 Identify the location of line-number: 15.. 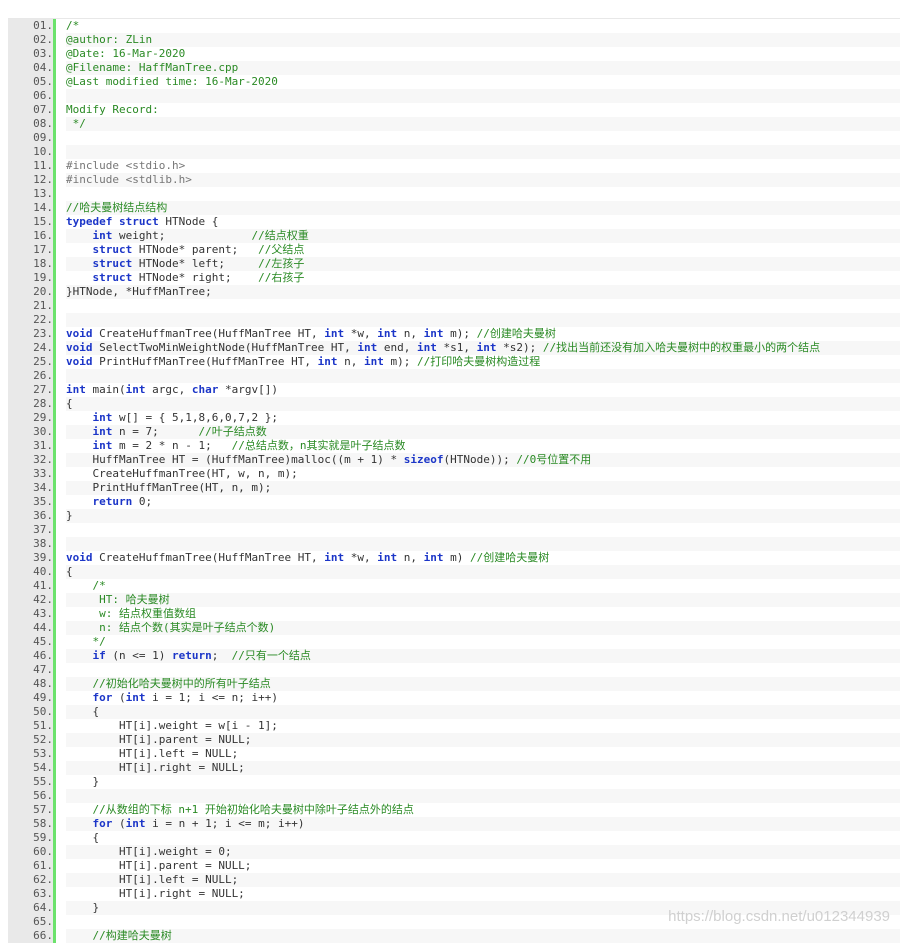
(30, 222).